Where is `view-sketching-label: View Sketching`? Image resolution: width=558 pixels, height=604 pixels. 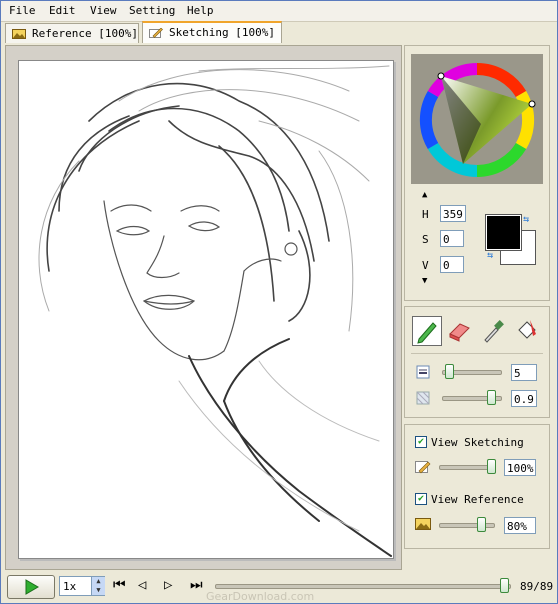
view-sketching-label: View Sketching is located at coordinates (477, 442).